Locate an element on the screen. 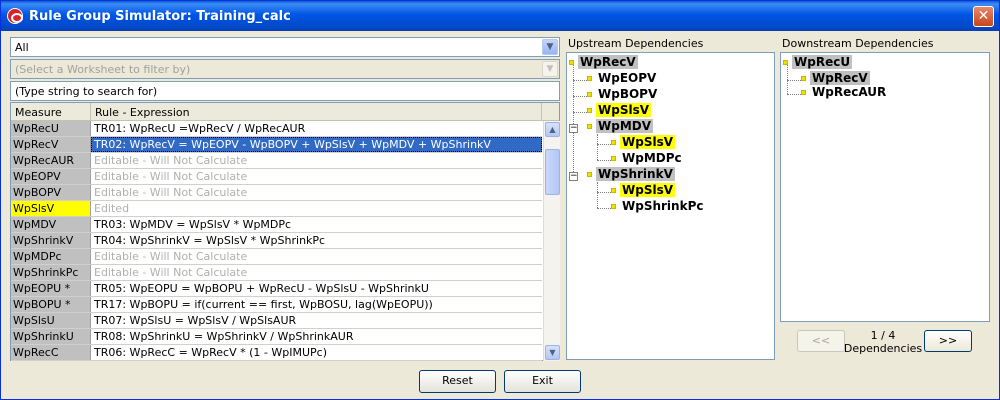 The width and height of the screenshot is (1000, 400). tree-node: WpMDPc is located at coordinates (647, 158).